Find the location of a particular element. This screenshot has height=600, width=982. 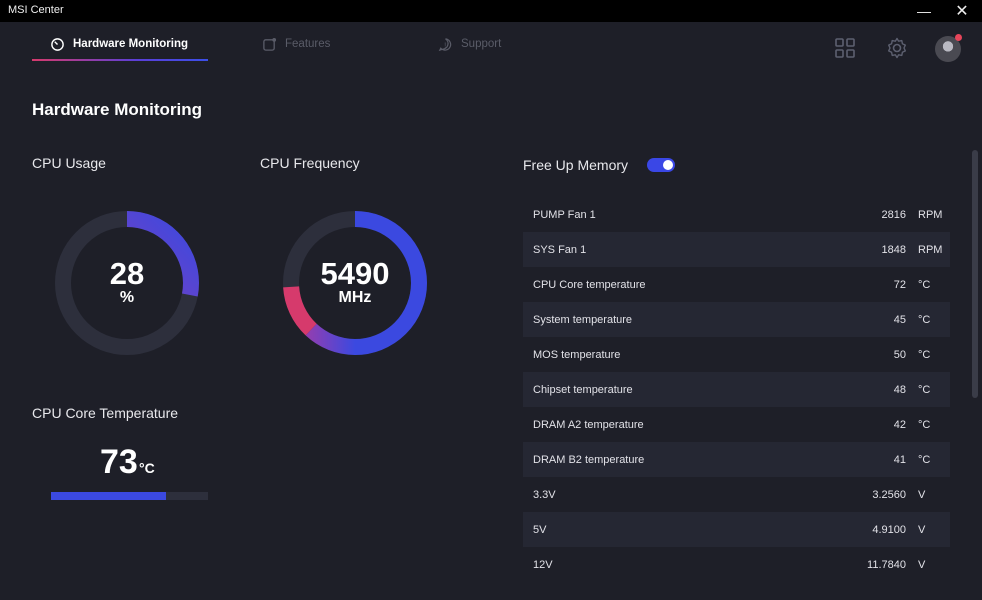

tab-label: Support is located at coordinates (481, 44).